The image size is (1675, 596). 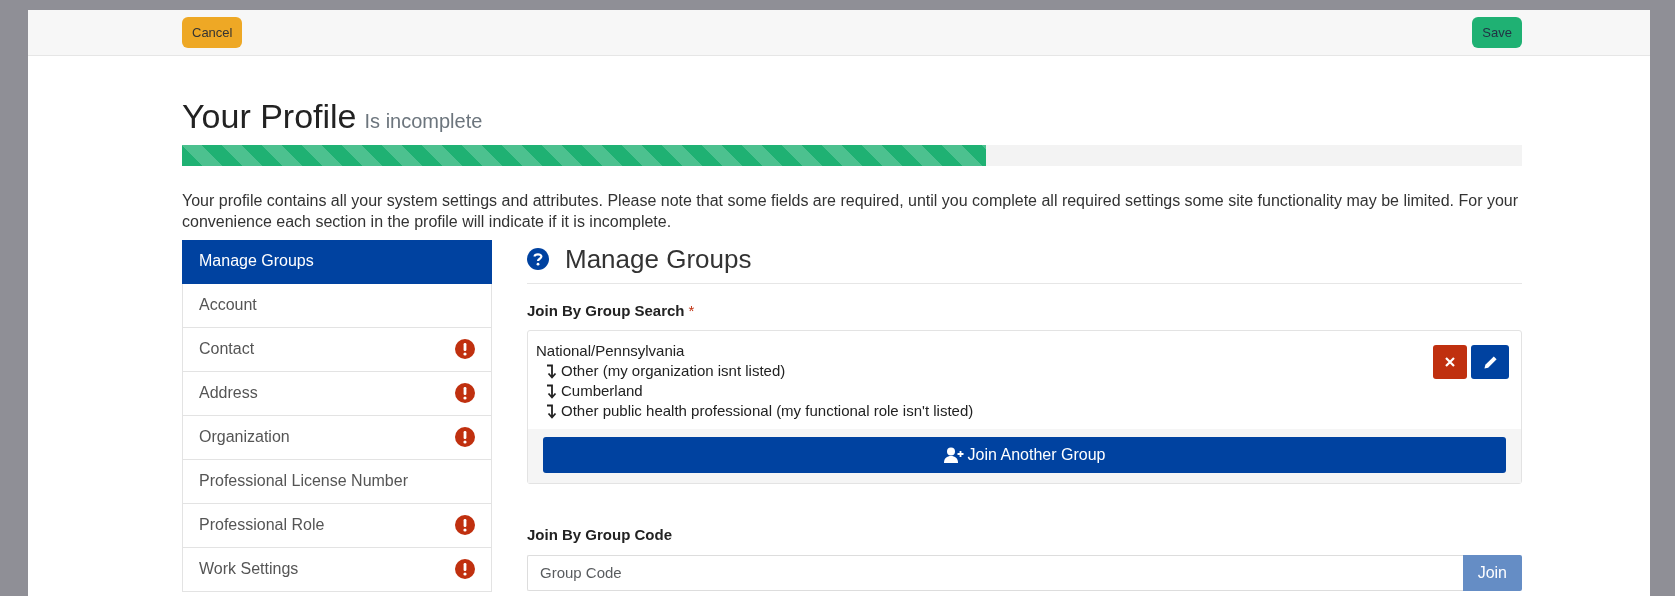 I want to click on group-path: National/Pennsylvania, so click(x=611, y=351).